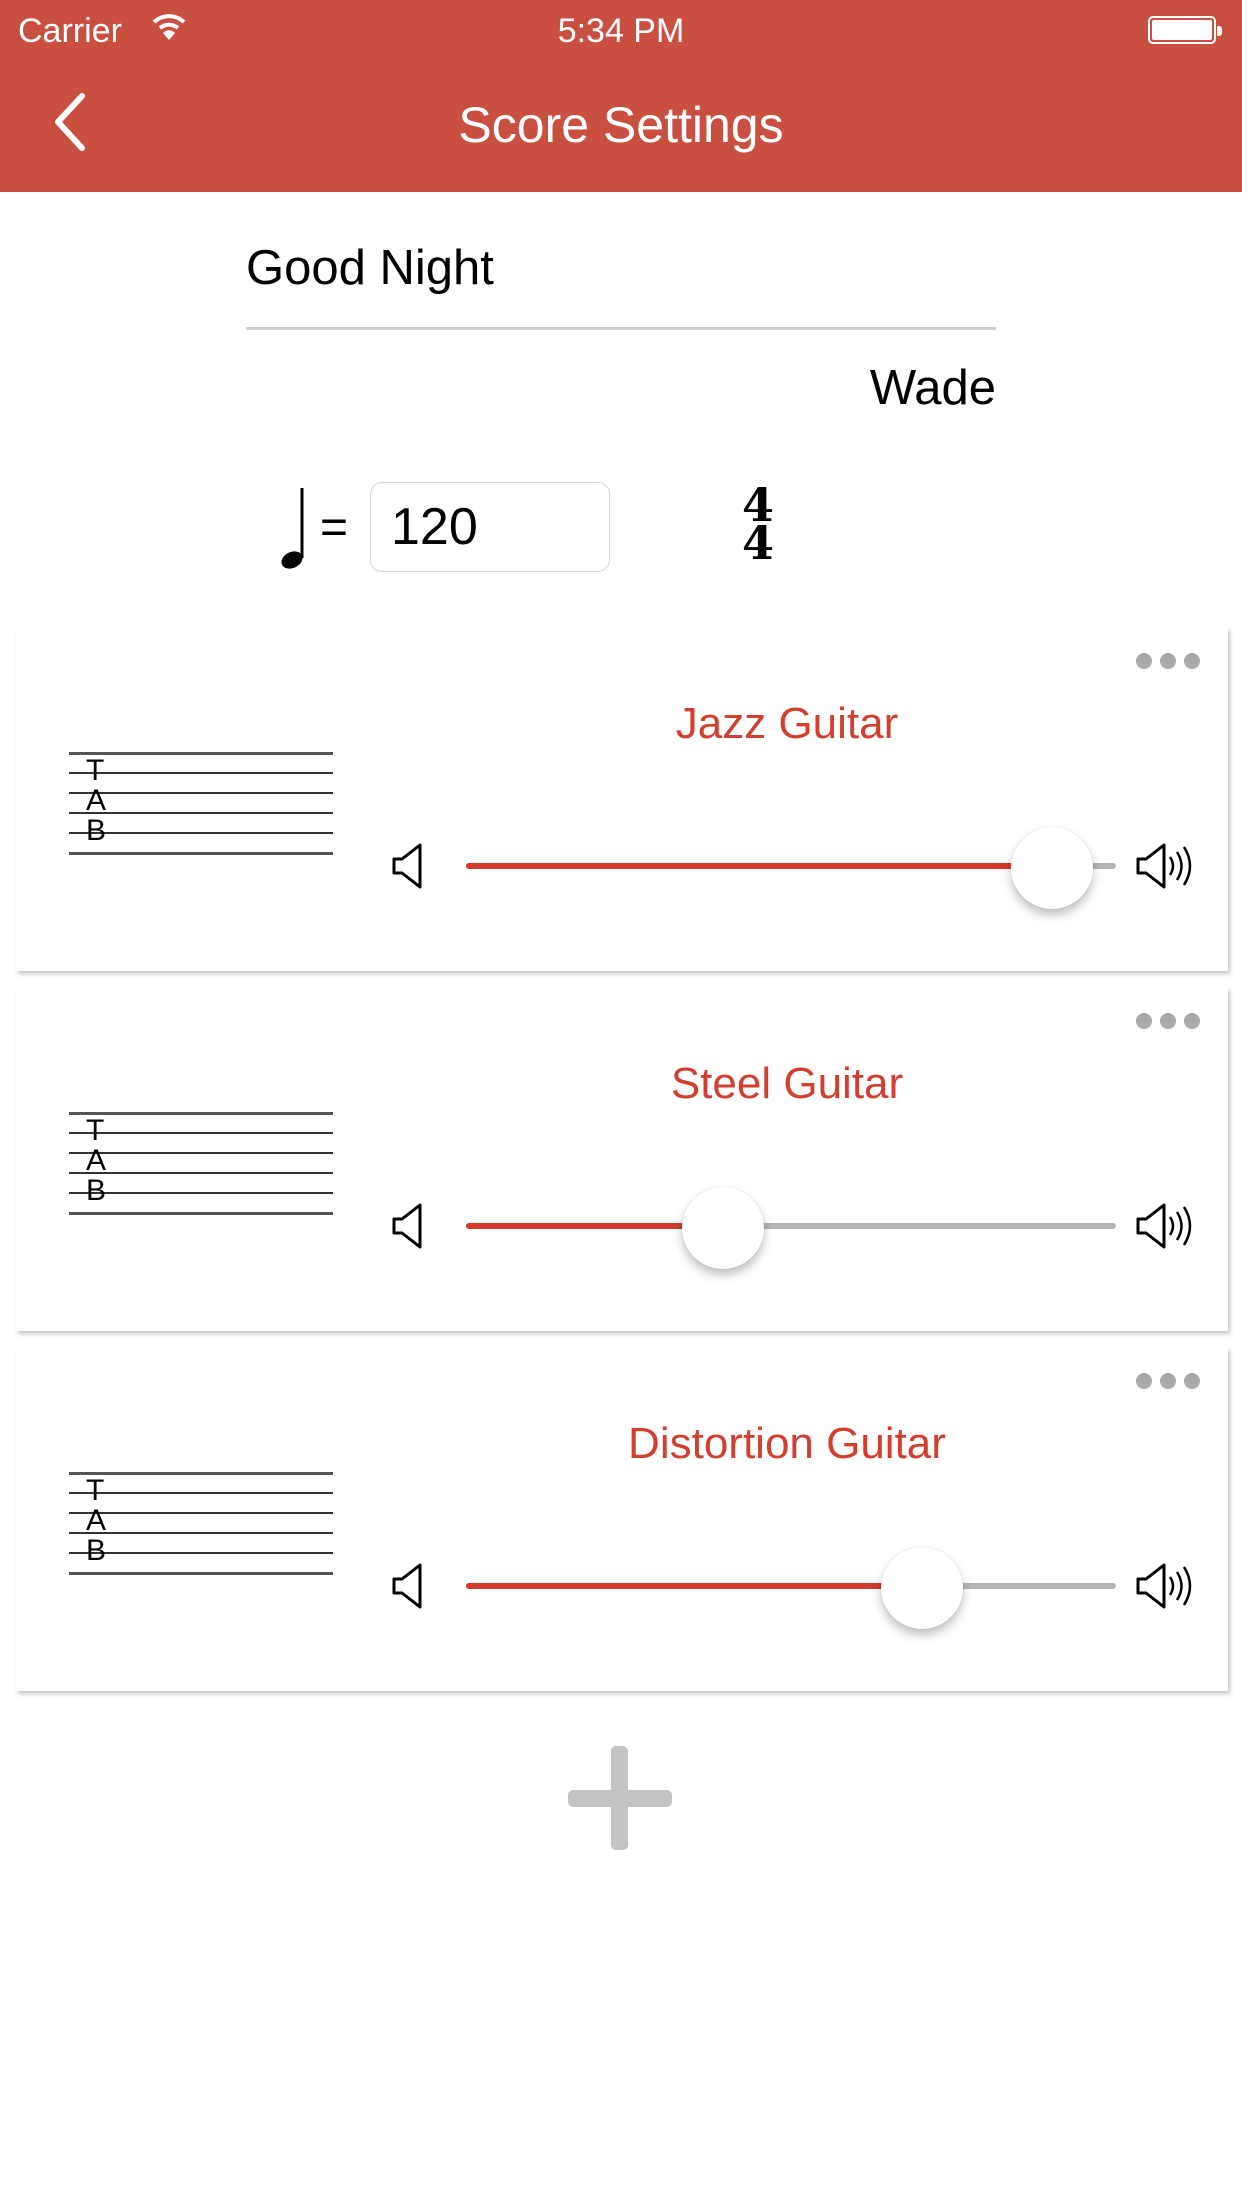 This screenshot has height=2208, width=1242. Describe the element at coordinates (1185, 30) in the screenshot. I see `battery-icon` at that location.